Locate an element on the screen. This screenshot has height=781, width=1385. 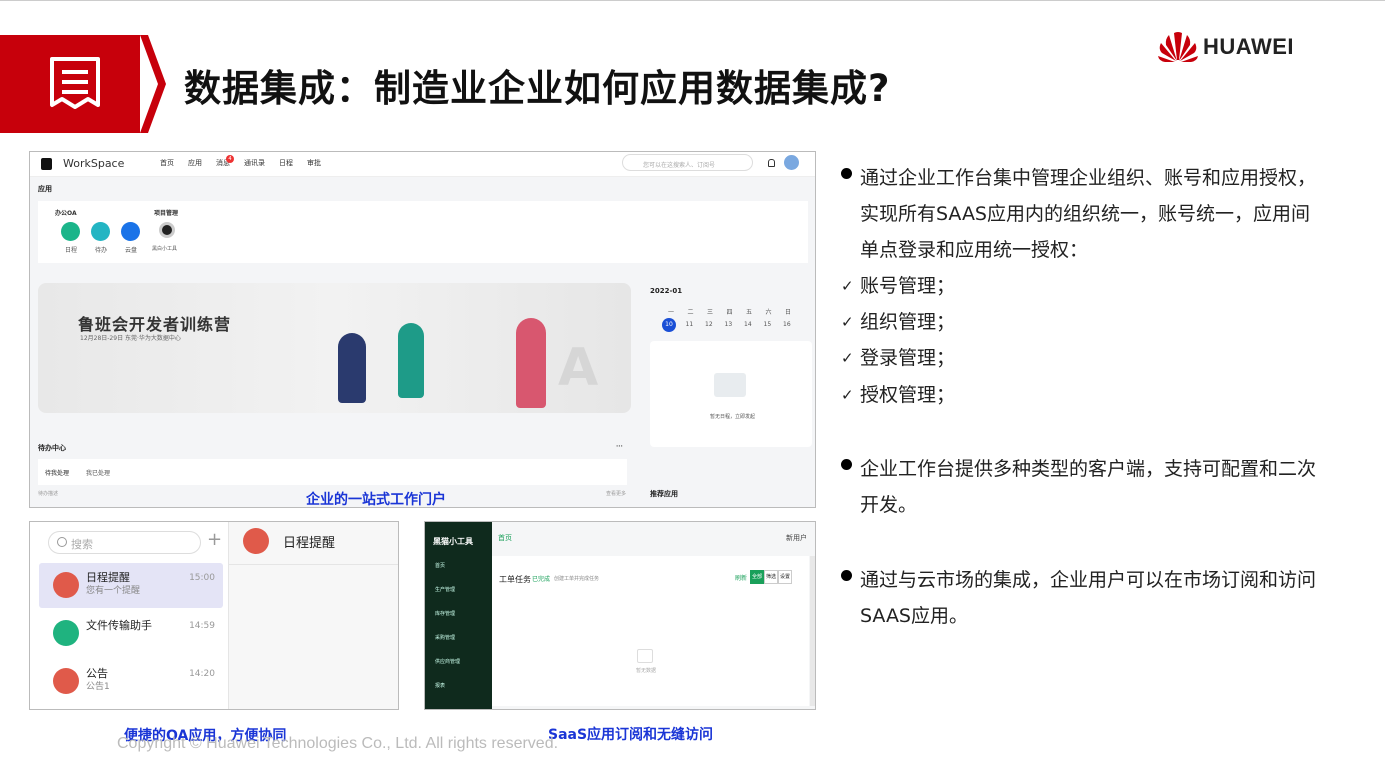
calendar-day: 16 is located at coordinates (787, 324).